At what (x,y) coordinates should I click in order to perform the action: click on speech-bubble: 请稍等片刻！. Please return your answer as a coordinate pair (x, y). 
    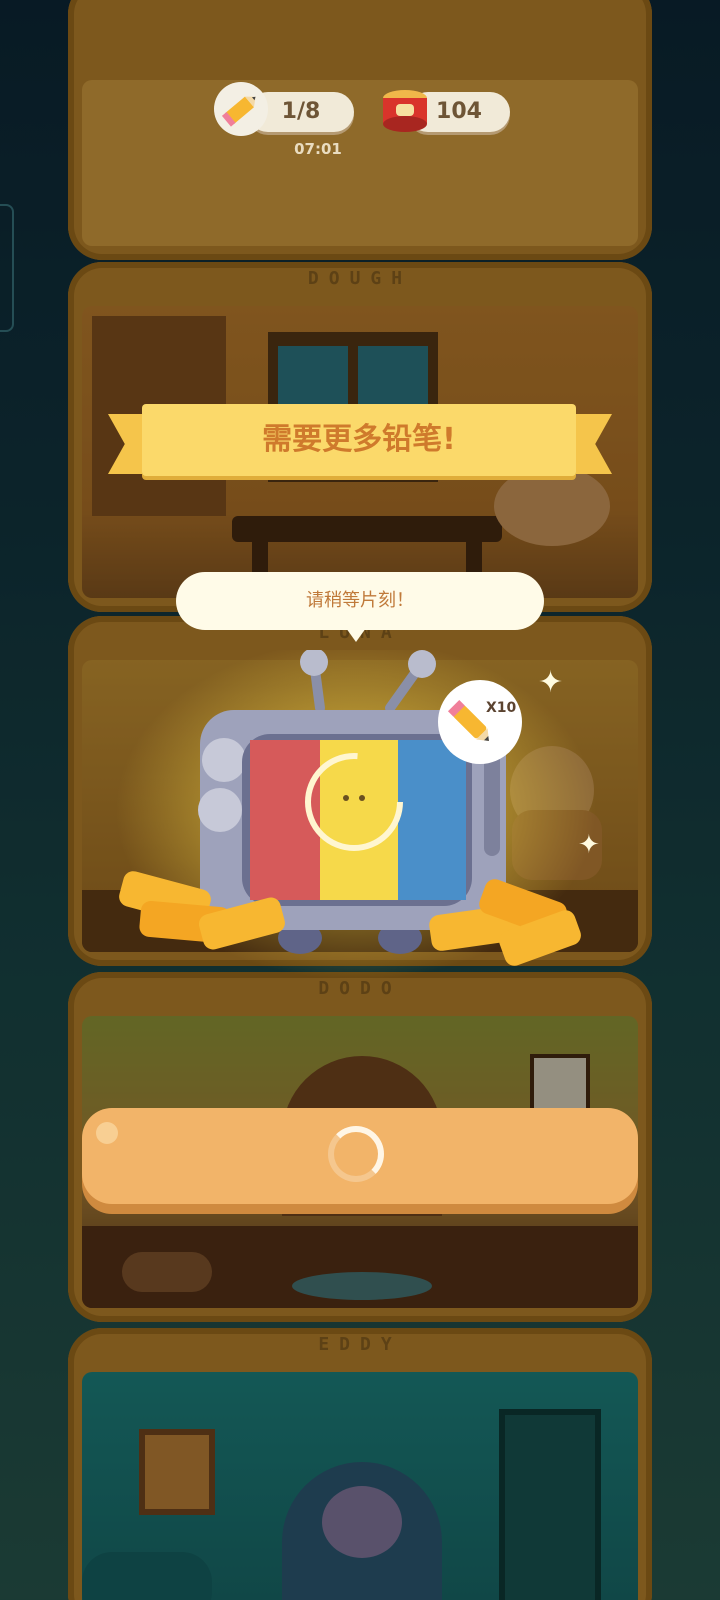
    Looking at the image, I should click on (360, 607).